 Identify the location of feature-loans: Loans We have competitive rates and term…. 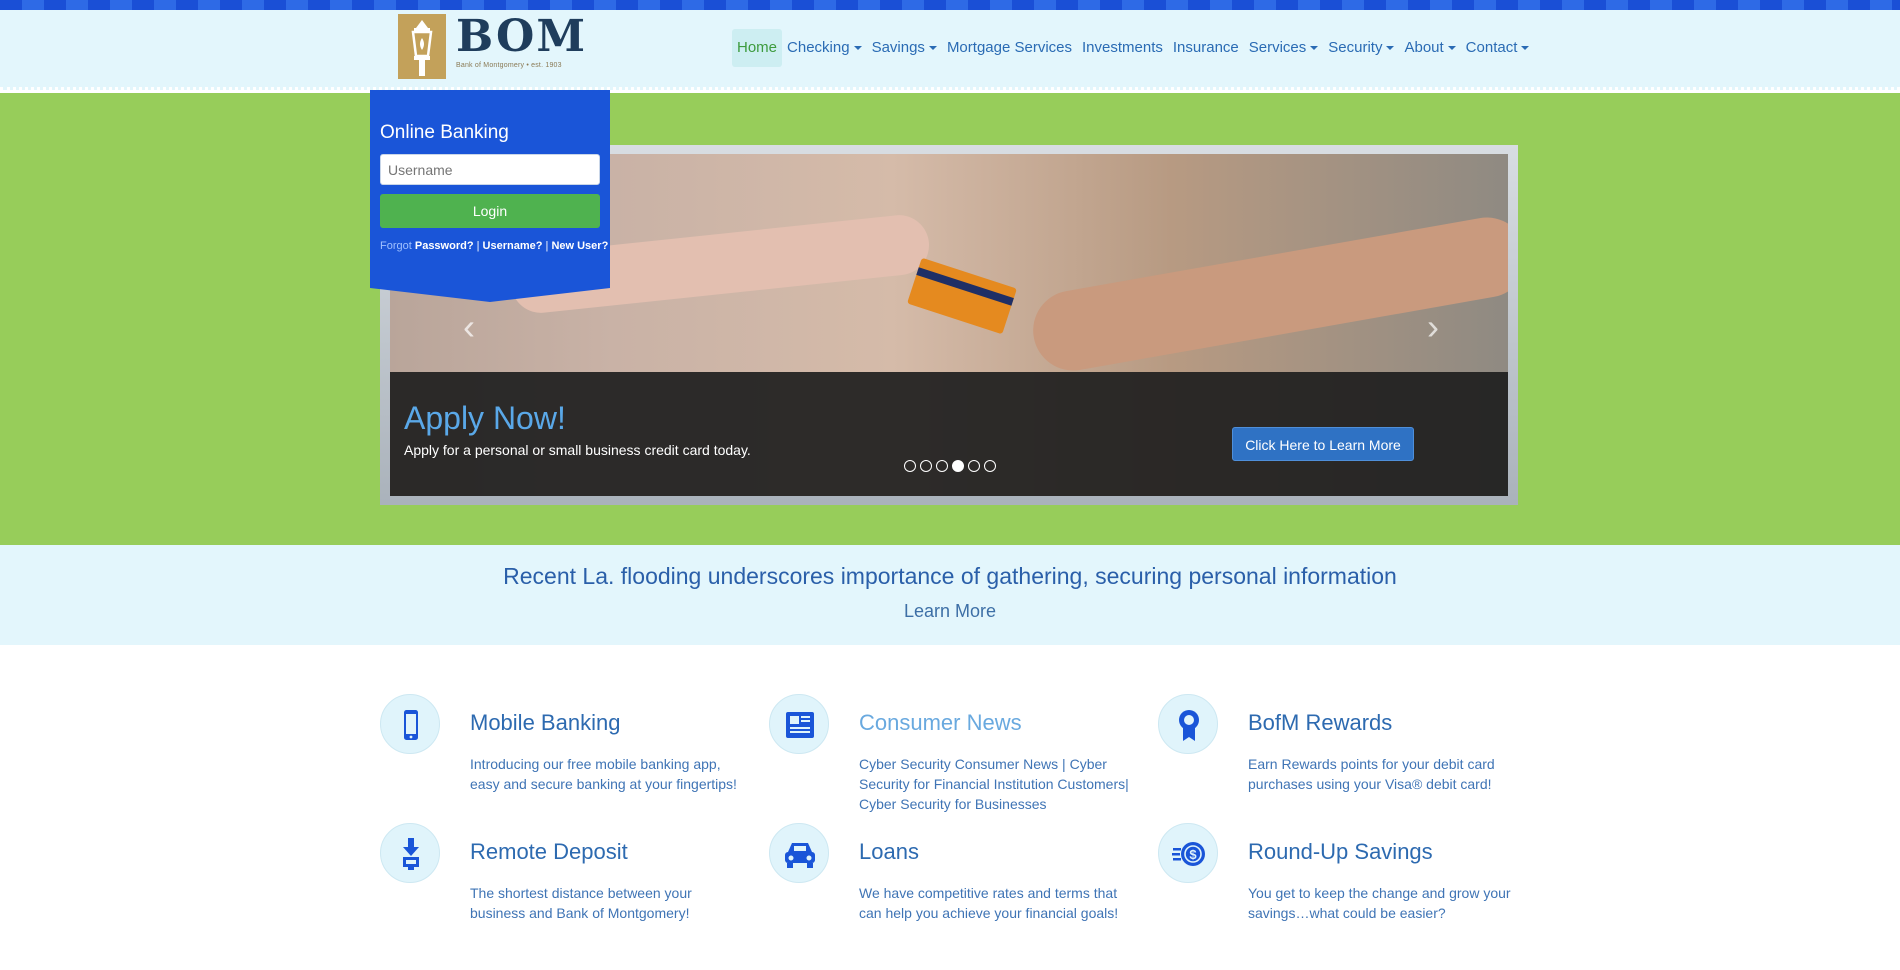
(959, 883).